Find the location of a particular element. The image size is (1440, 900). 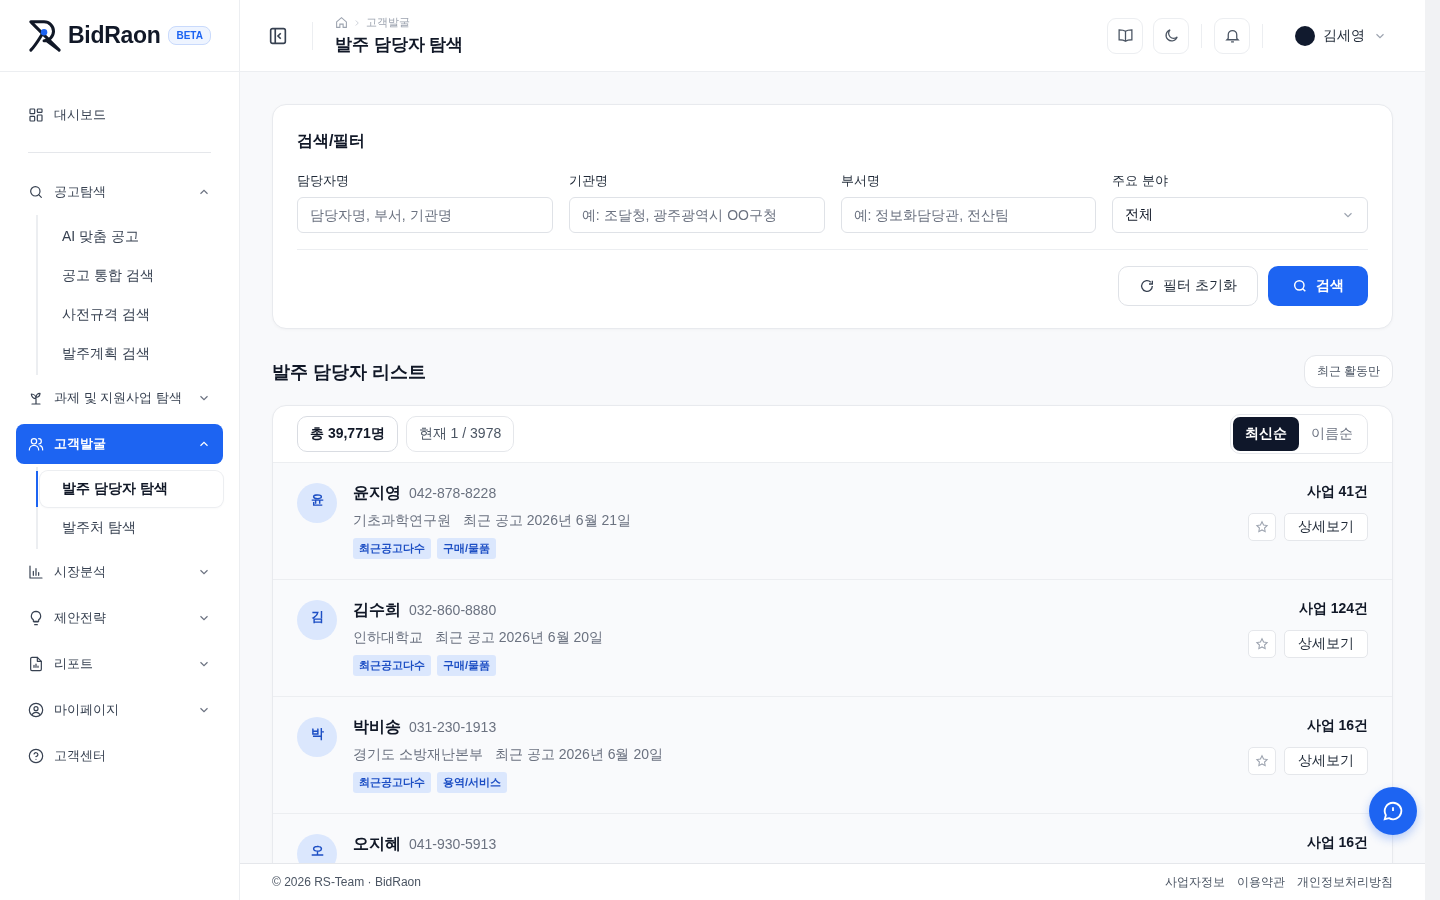

avatar-initial: 김 is located at coordinates (317, 620).